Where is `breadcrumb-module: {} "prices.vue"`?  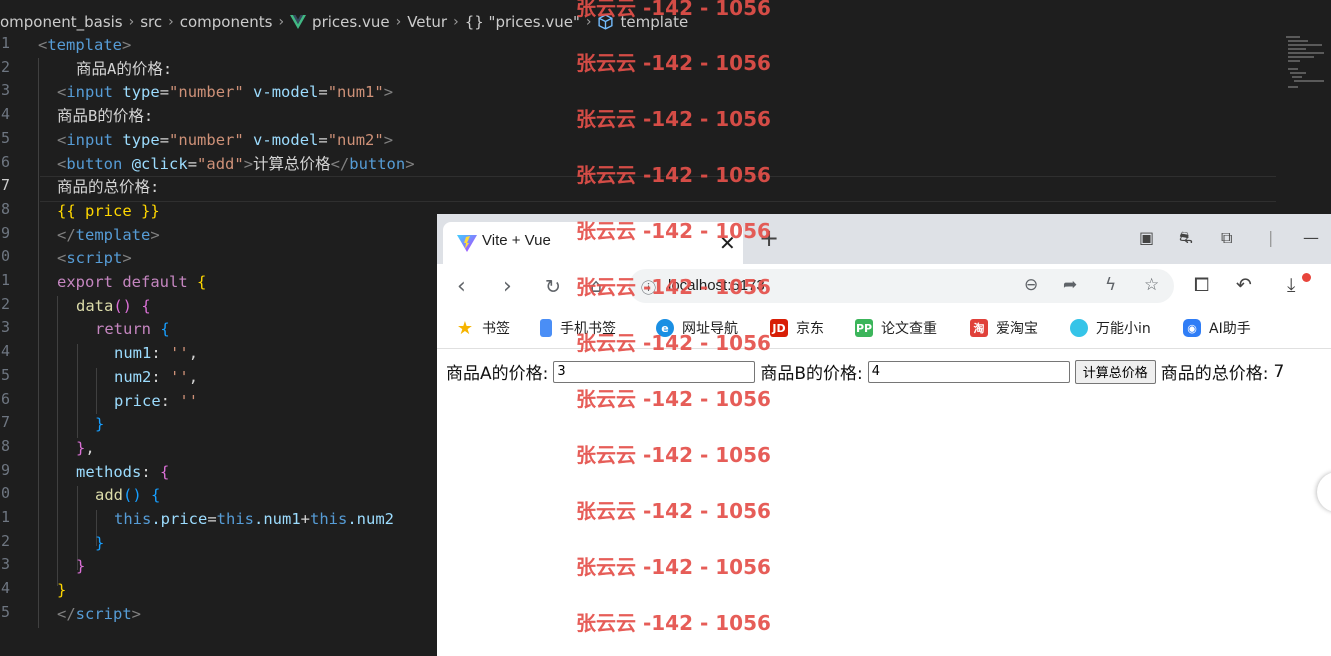
breadcrumb-module: {} "prices.vue" is located at coordinates (522, 22).